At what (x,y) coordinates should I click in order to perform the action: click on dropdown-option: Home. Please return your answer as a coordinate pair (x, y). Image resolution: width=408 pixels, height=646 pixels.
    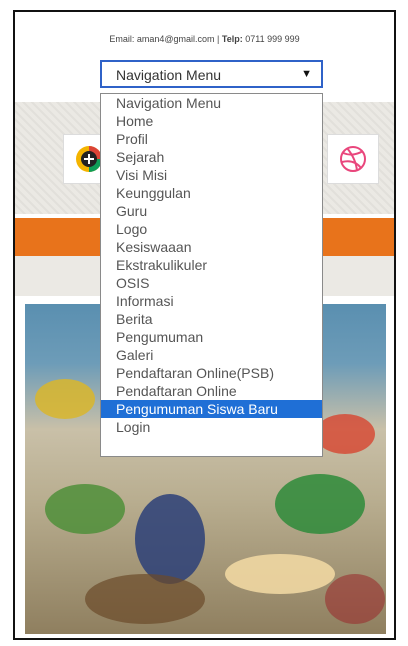
    Looking at the image, I should click on (211, 121).